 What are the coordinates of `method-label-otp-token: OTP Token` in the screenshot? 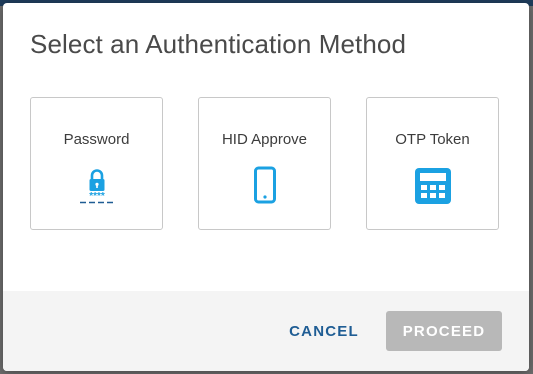 It's located at (432, 139).